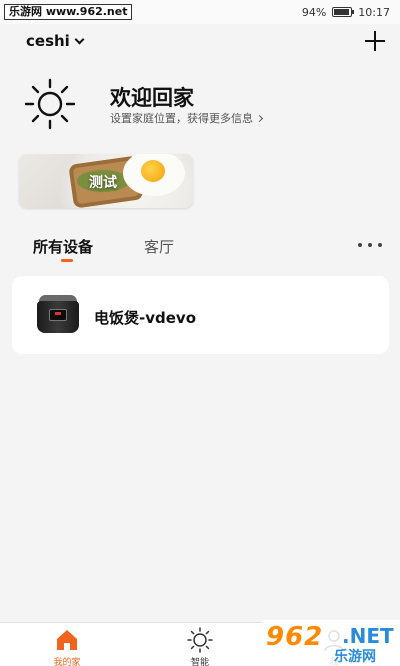 This screenshot has height=666, width=400. What do you see at coordinates (314, 12) in the screenshot?
I see `battery-percent: 94%` at bounding box center [314, 12].